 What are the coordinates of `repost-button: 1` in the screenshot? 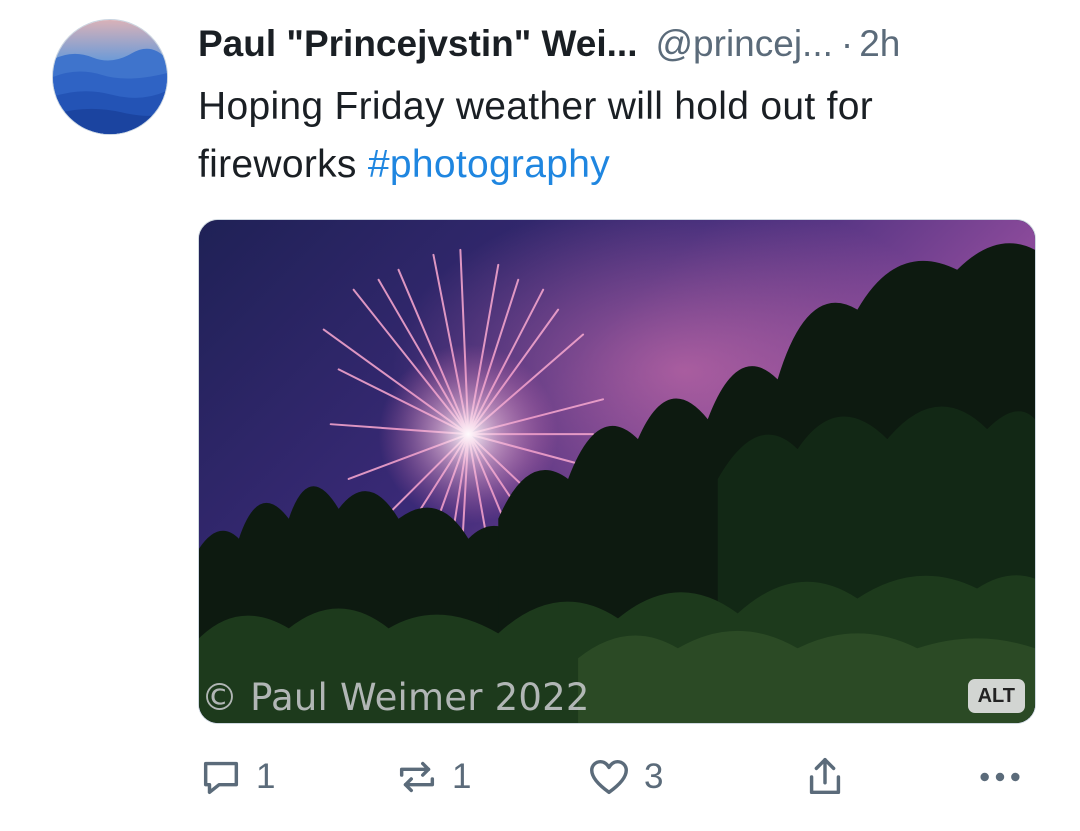 It's located at (432, 777).